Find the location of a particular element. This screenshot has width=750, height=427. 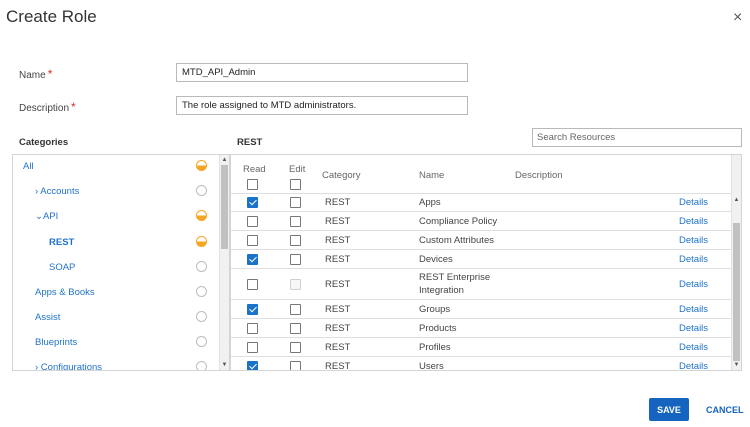

table-row: REST Compliance Policy Details is located at coordinates (481, 220).